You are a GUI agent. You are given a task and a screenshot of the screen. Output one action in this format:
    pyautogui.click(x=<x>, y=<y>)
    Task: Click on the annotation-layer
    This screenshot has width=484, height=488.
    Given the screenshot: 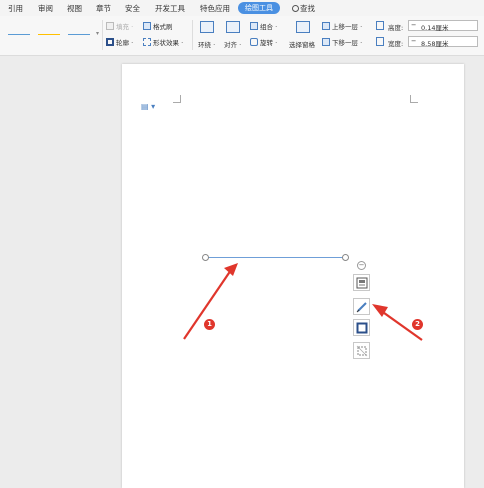 What is the action you would take?
    pyautogui.click(x=303, y=302)
    